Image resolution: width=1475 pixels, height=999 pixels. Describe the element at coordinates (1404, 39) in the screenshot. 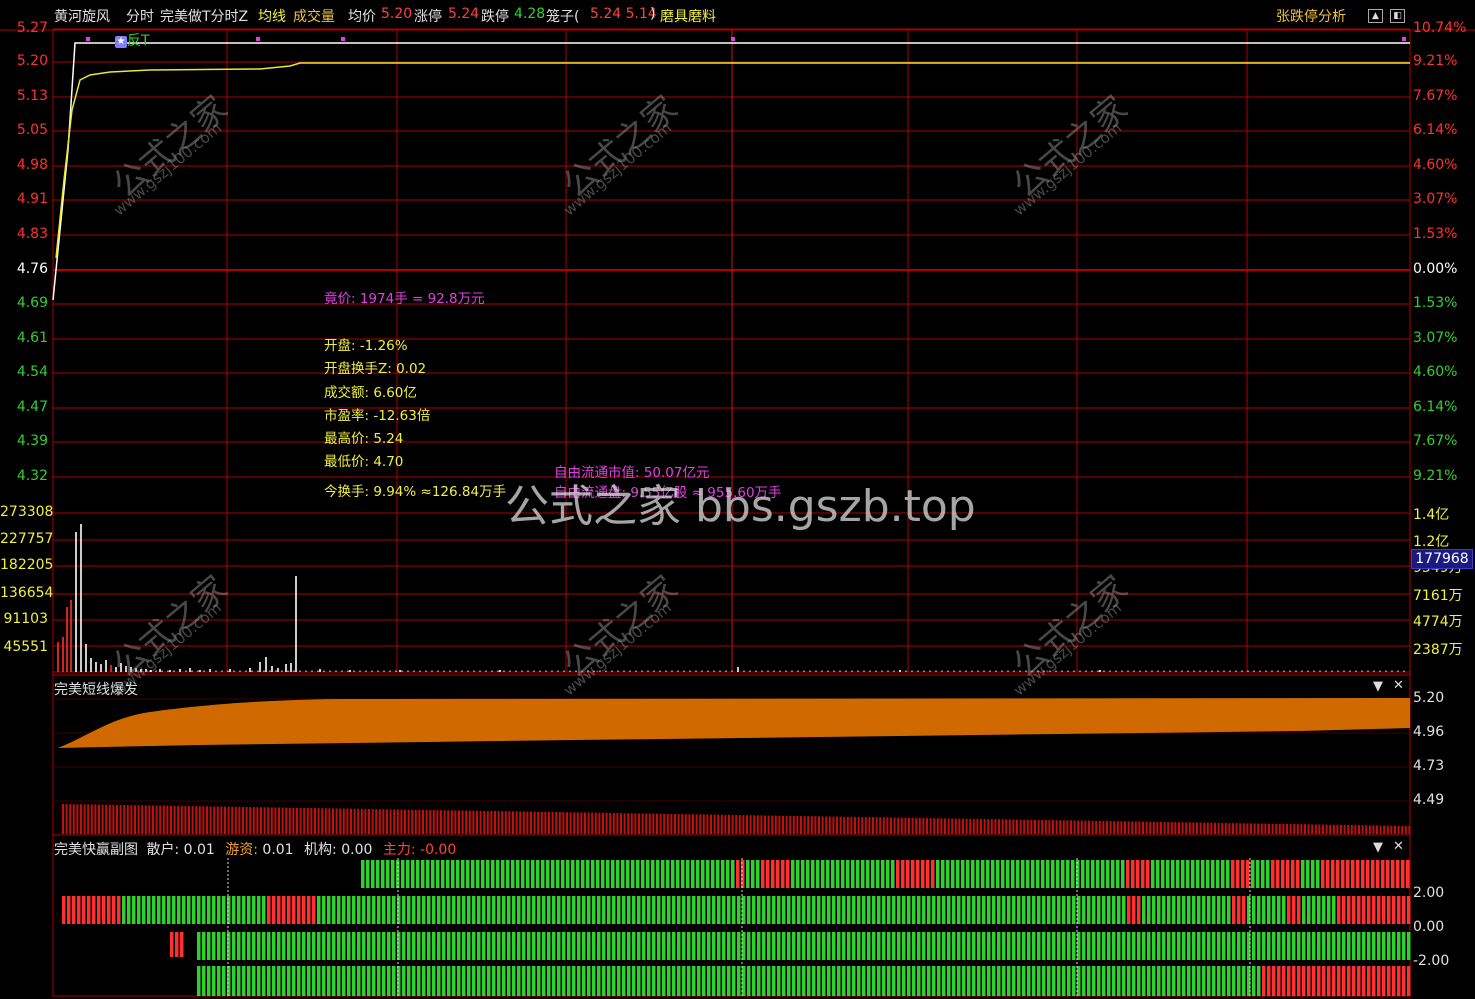

I see `signal-dot` at that location.